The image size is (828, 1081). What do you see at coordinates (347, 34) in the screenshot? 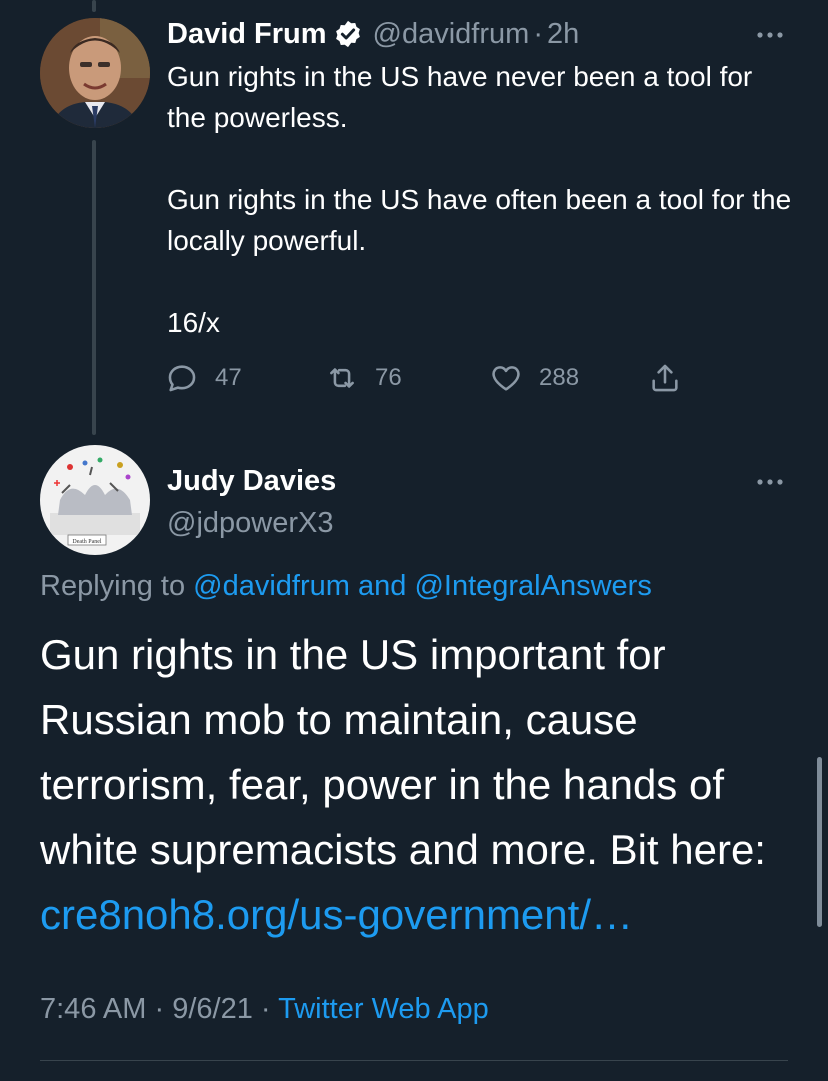
I see `verified-badge-icon` at bounding box center [347, 34].